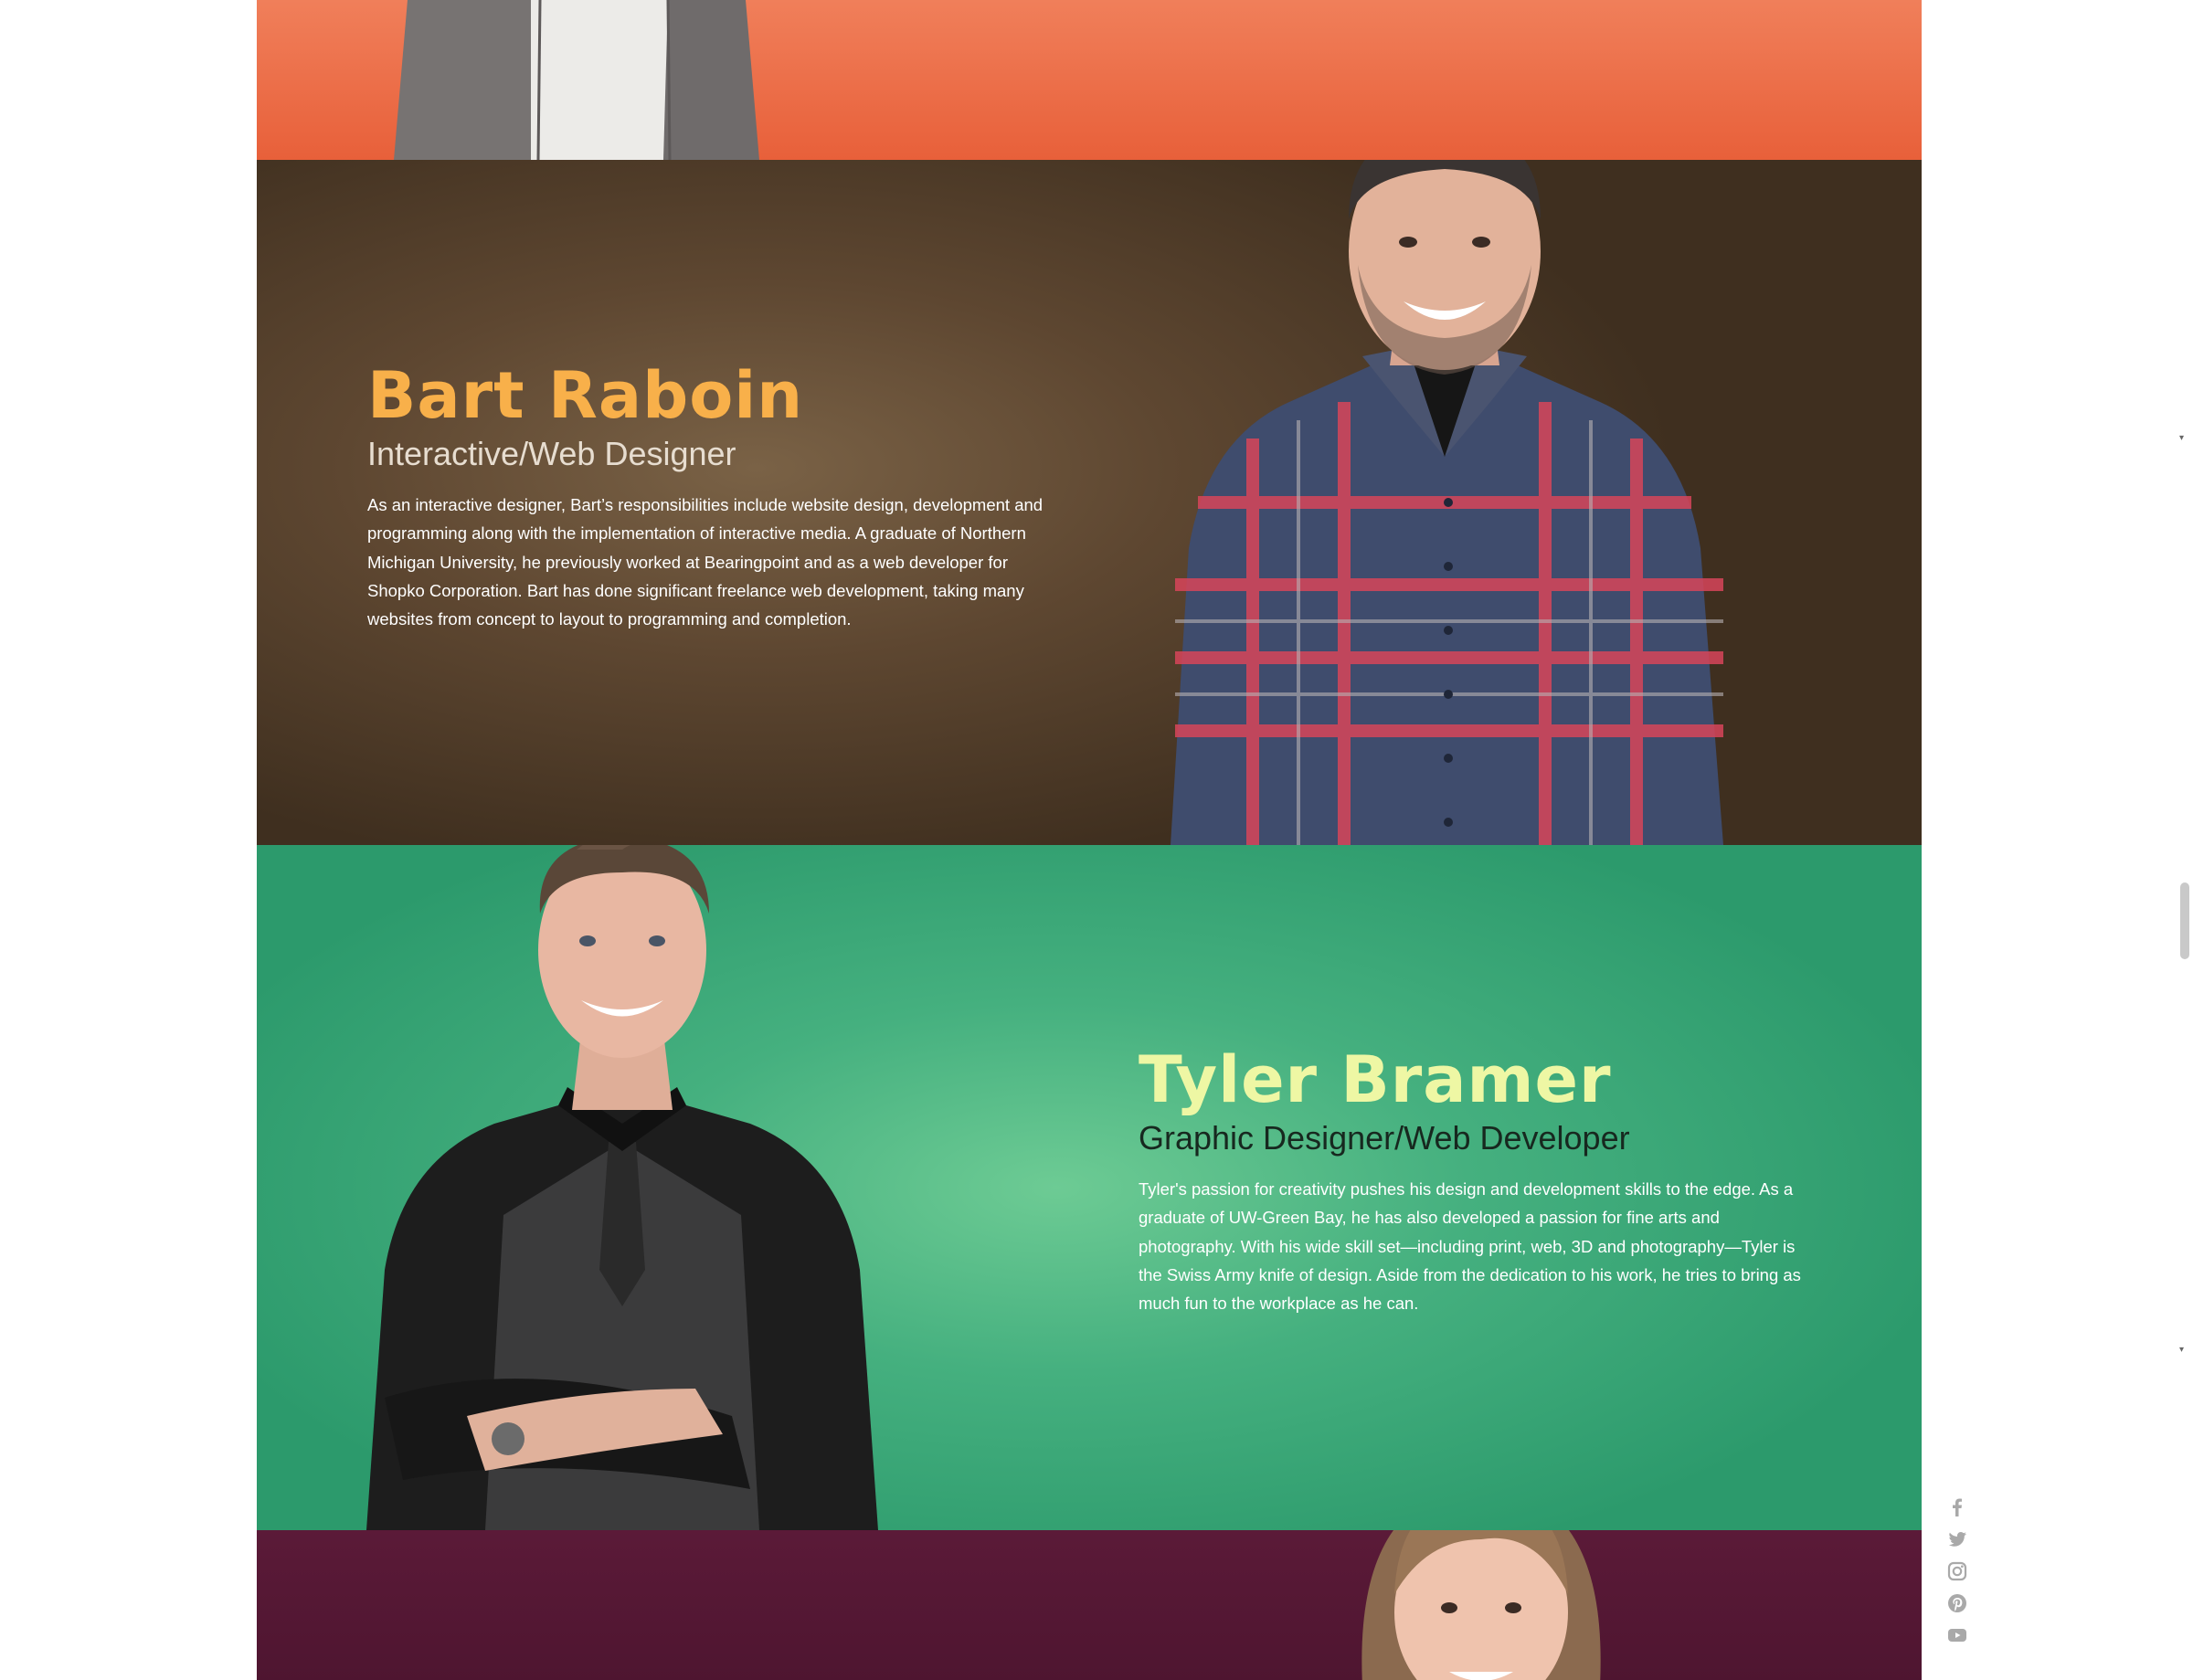 This screenshot has height=1680, width=2193. I want to click on tyler-photo, so click(622, 1187).